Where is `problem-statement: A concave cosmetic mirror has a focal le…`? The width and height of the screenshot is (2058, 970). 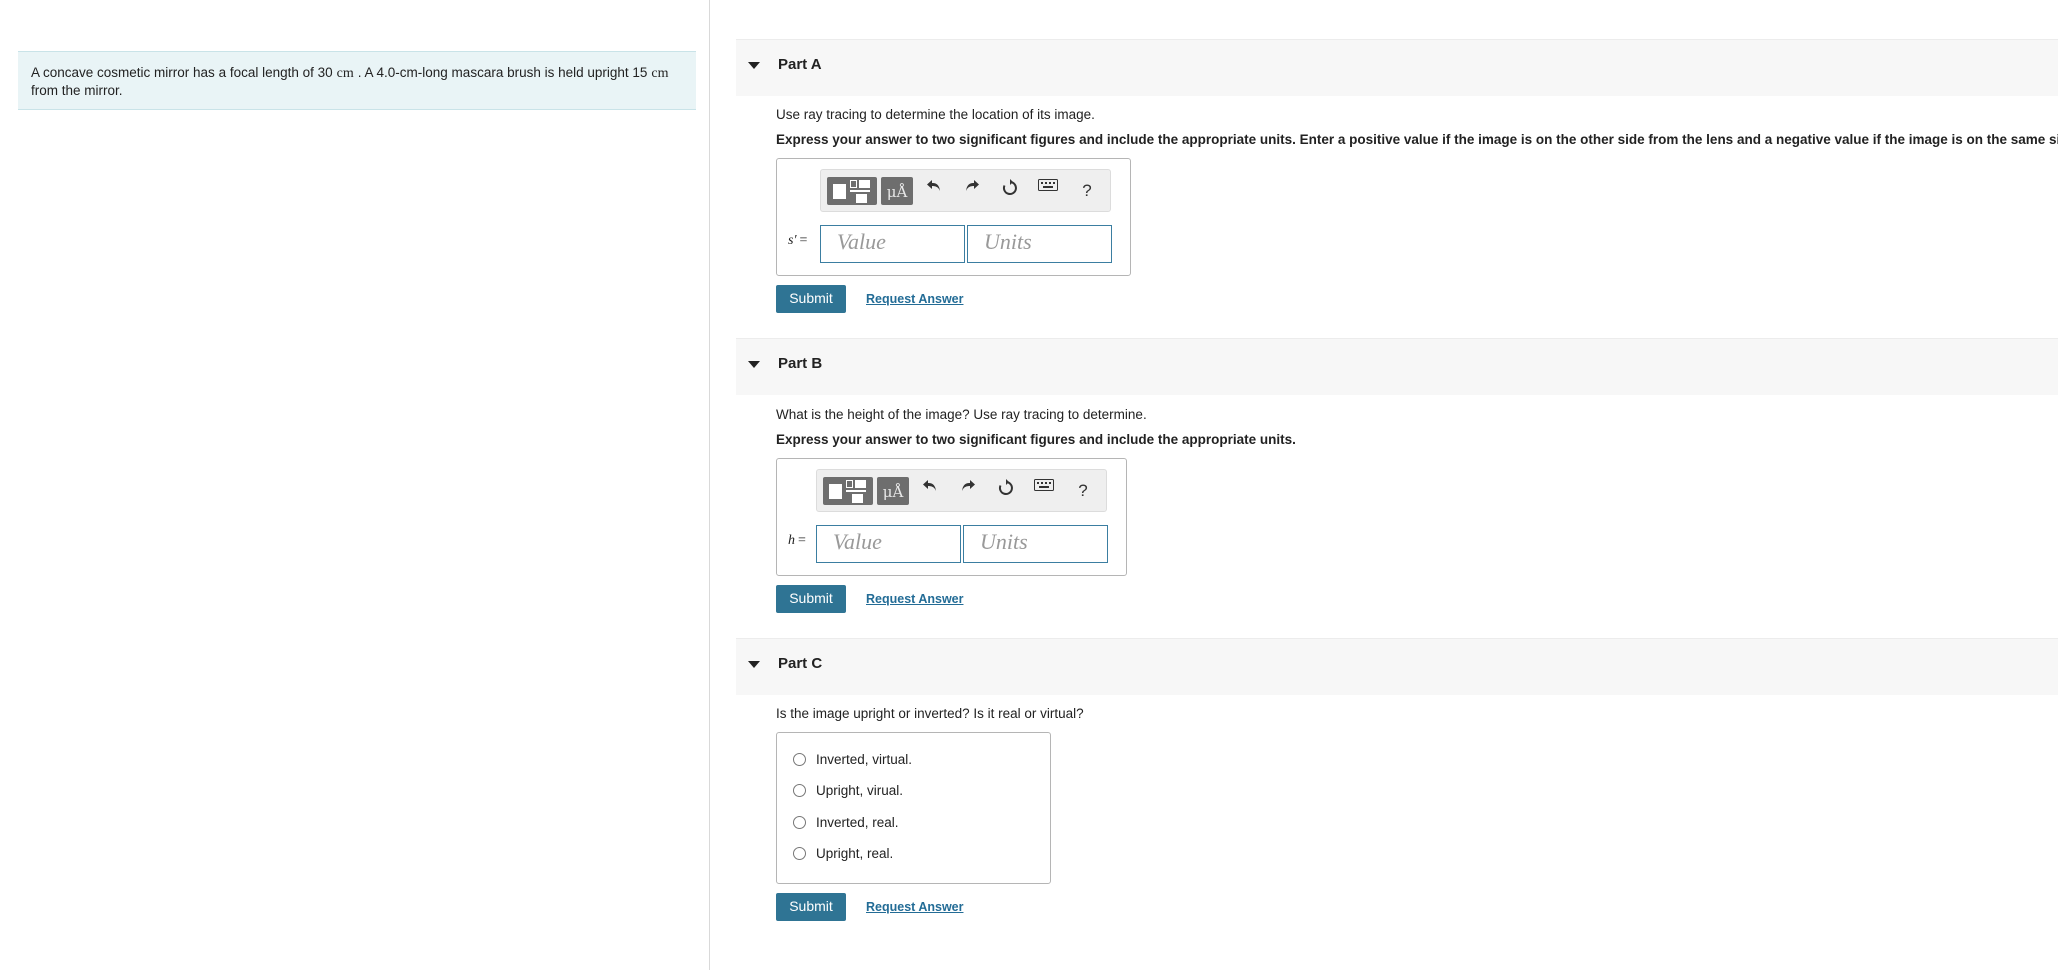 problem-statement: A concave cosmetic mirror has a focal le… is located at coordinates (357, 80).